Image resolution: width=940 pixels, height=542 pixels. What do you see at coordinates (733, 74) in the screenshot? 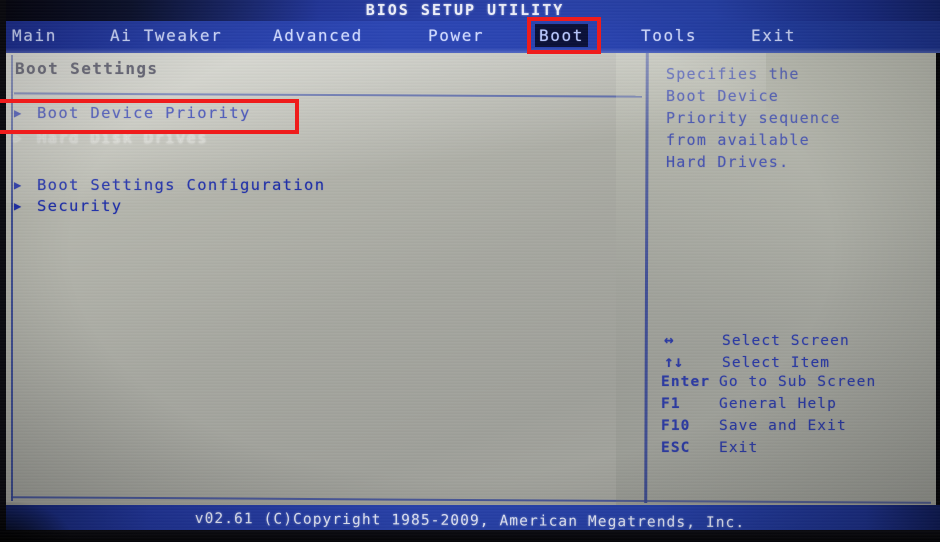
I see `help-text-line: Specifies the` at bounding box center [733, 74].